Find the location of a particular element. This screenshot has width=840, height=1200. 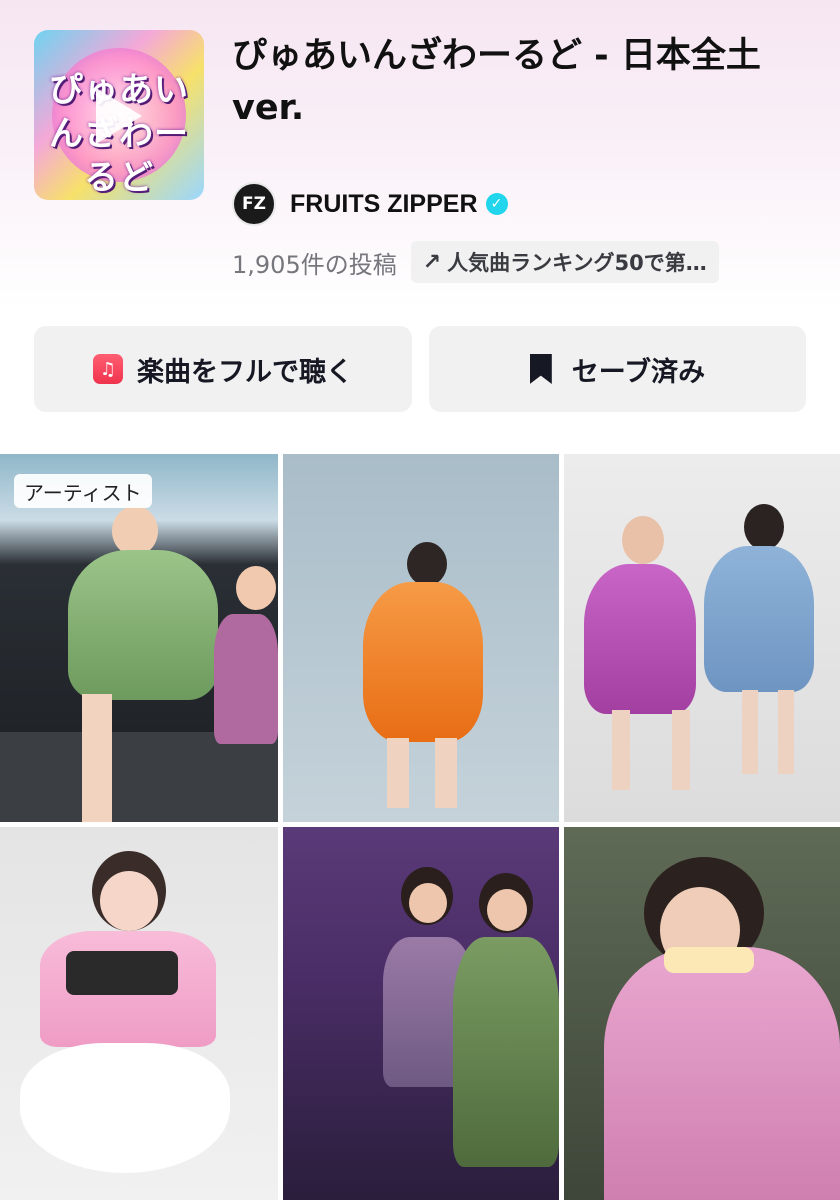

bookmark-icon is located at coordinates (540, 369).